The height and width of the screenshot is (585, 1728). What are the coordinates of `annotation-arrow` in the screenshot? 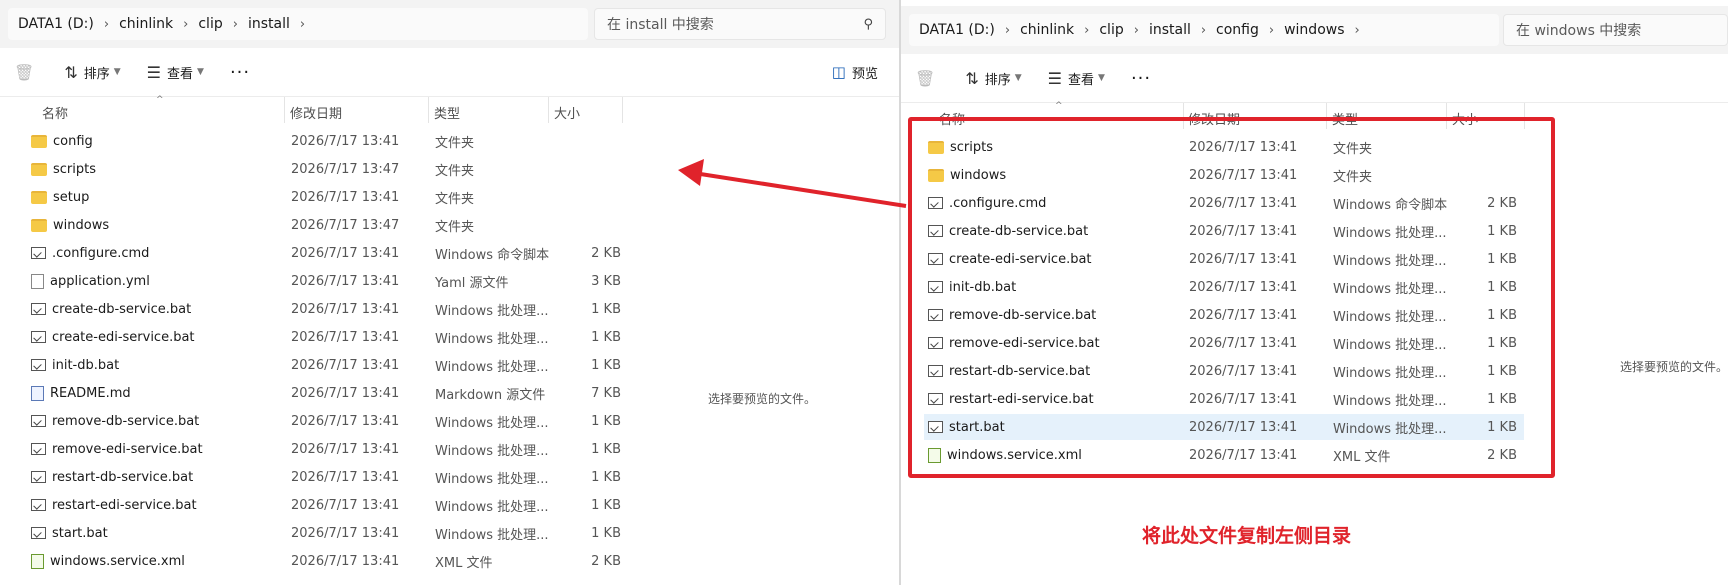 It's located at (792, 183).